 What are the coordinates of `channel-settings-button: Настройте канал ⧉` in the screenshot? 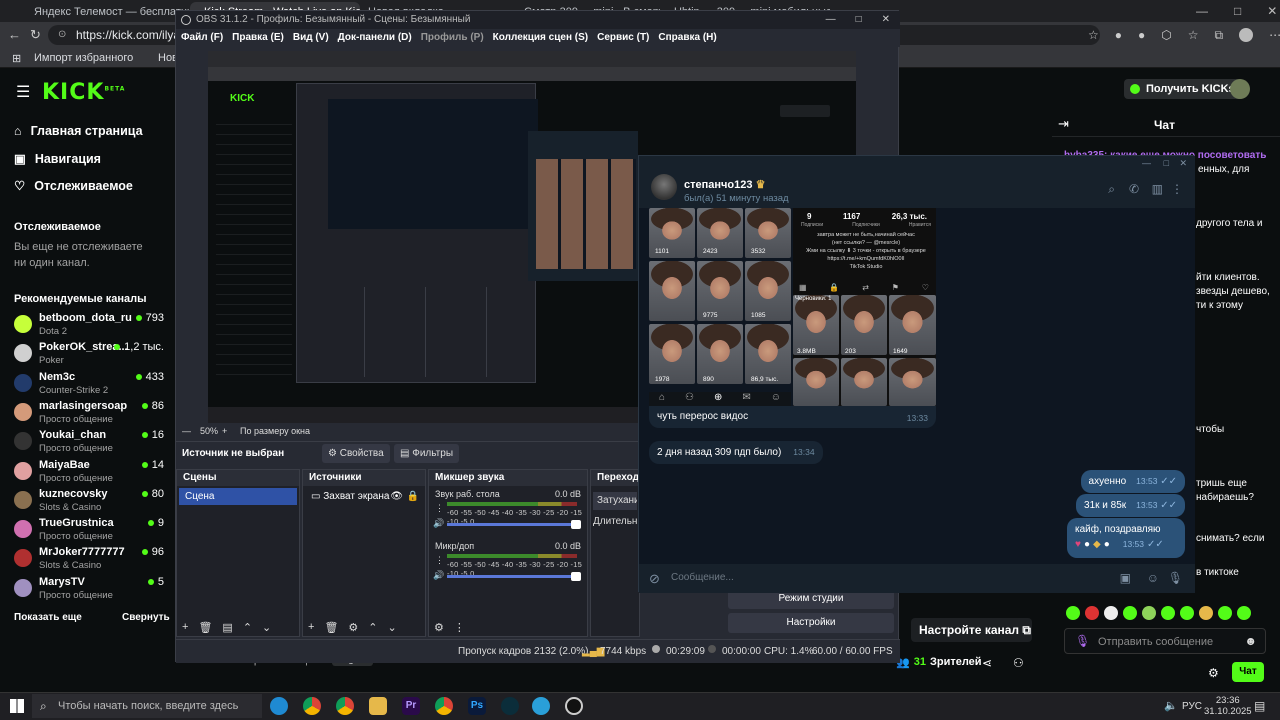 It's located at (971, 630).